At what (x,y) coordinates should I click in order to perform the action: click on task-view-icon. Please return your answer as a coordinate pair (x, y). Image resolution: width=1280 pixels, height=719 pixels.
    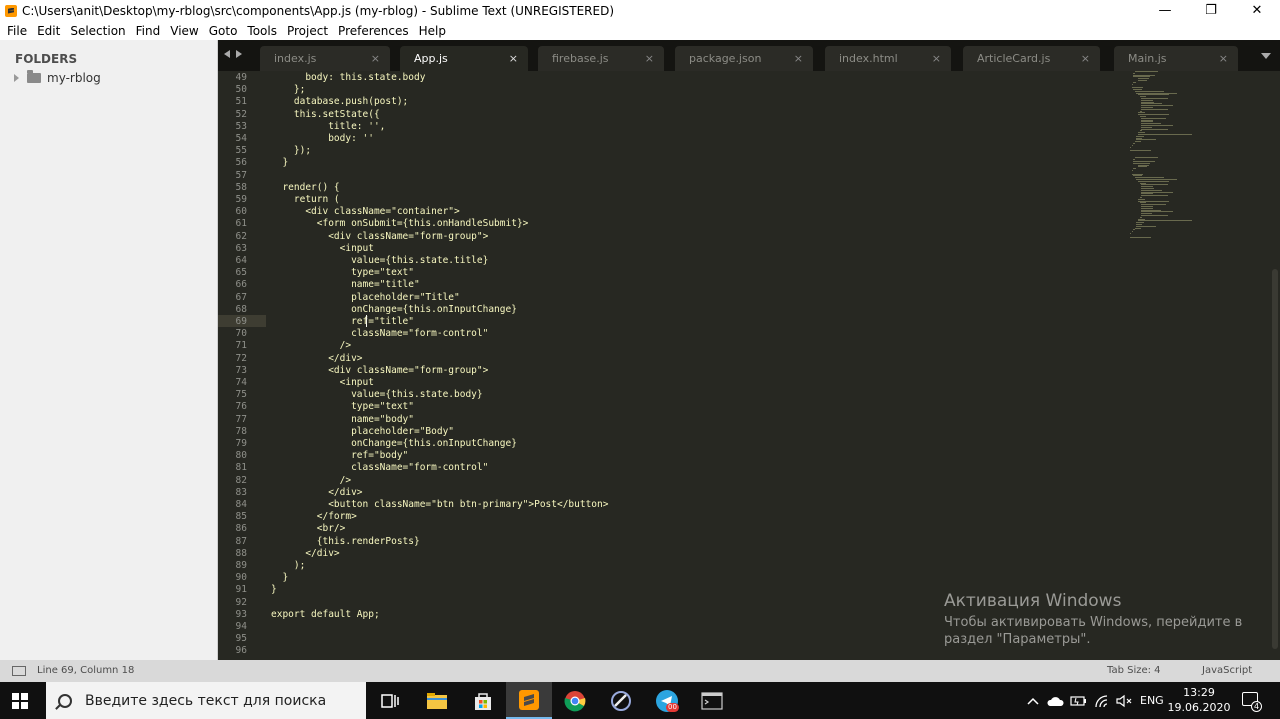
    Looking at the image, I should click on (390, 701).